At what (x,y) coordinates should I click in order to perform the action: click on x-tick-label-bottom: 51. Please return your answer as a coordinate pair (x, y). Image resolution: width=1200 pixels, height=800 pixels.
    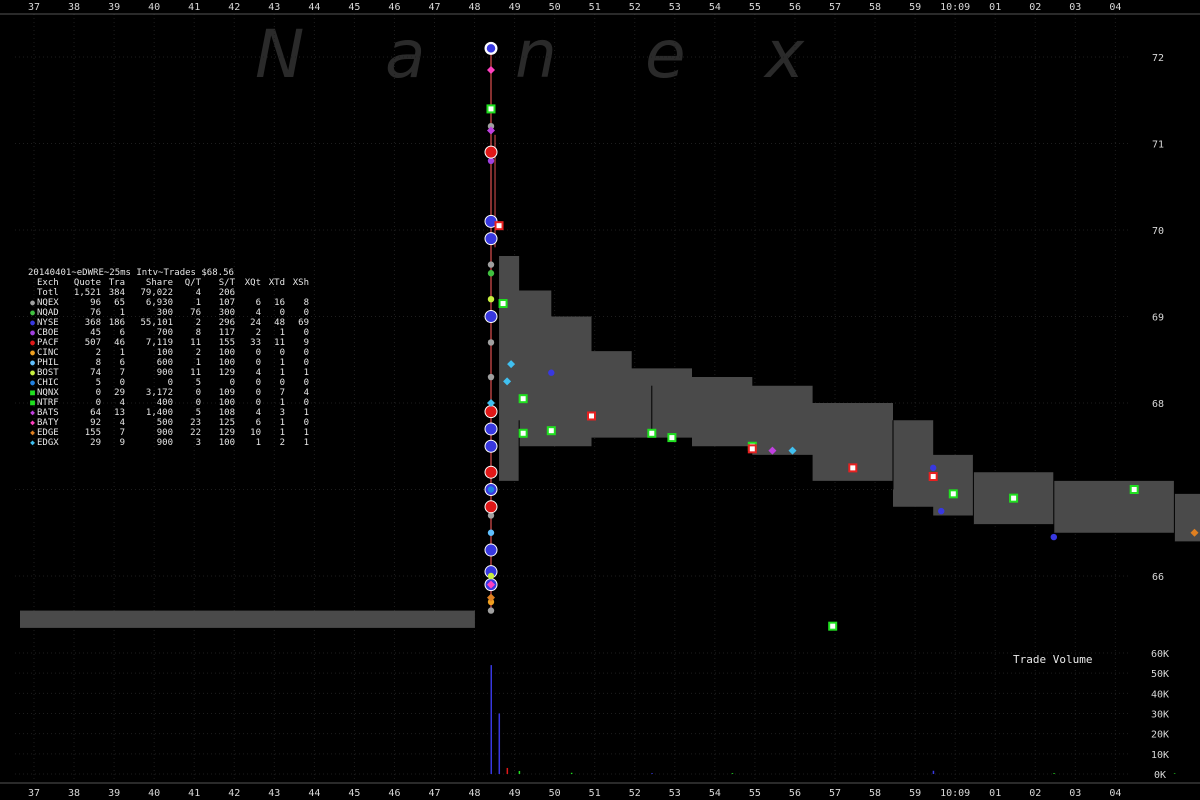
    Looking at the image, I should click on (595, 793).